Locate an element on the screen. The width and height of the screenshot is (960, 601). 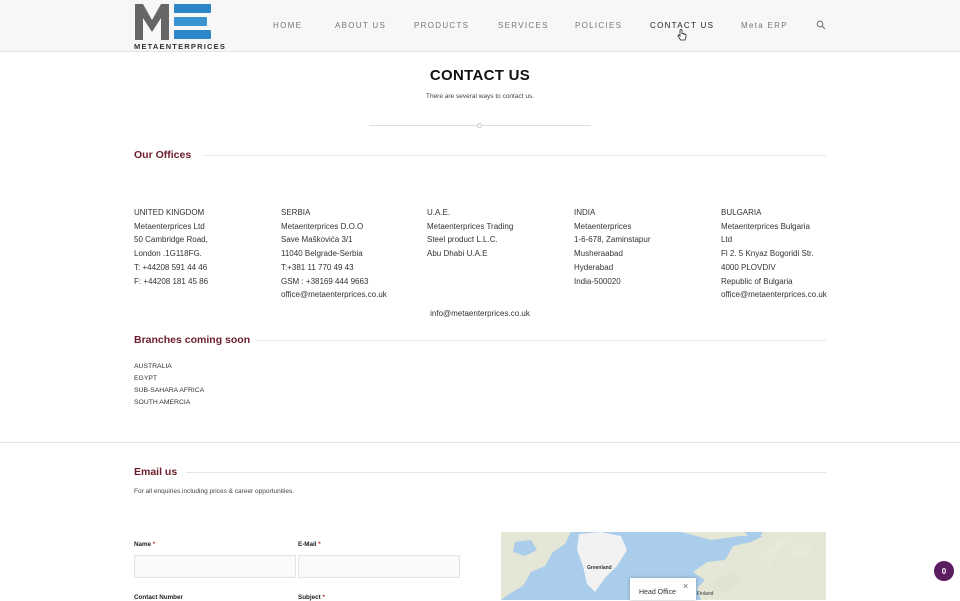
nav-about-us: ABOUT US is located at coordinates (360, 25).